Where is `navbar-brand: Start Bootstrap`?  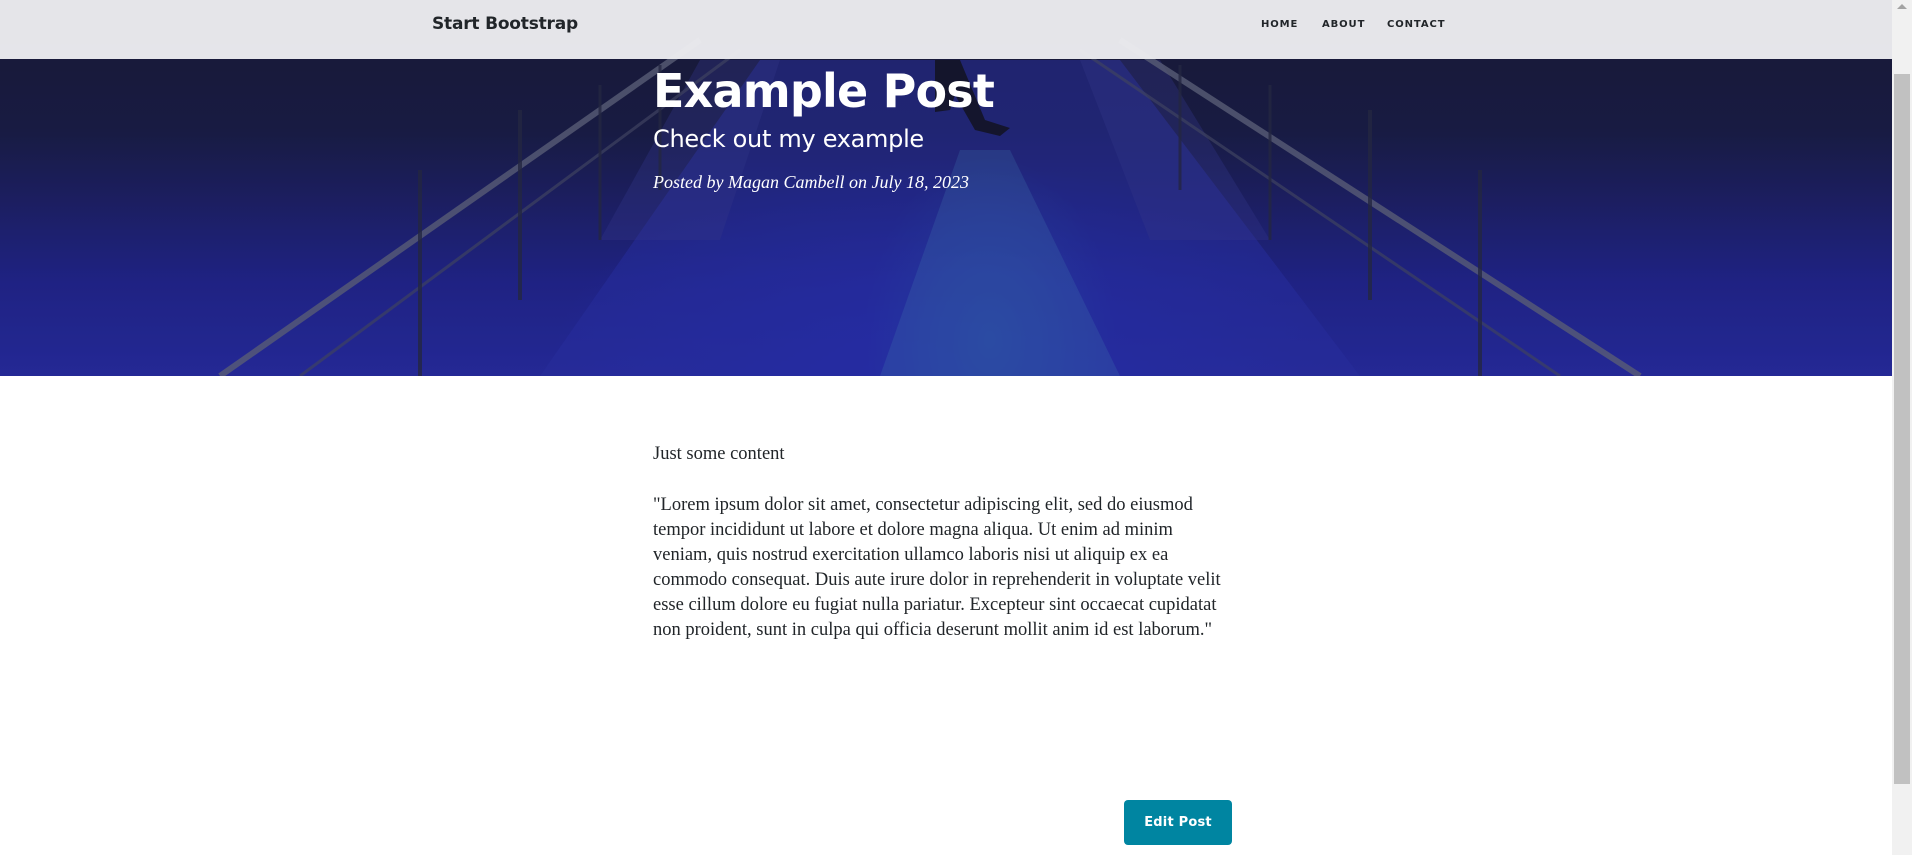
navbar-brand: Start Bootstrap is located at coordinates (505, 24).